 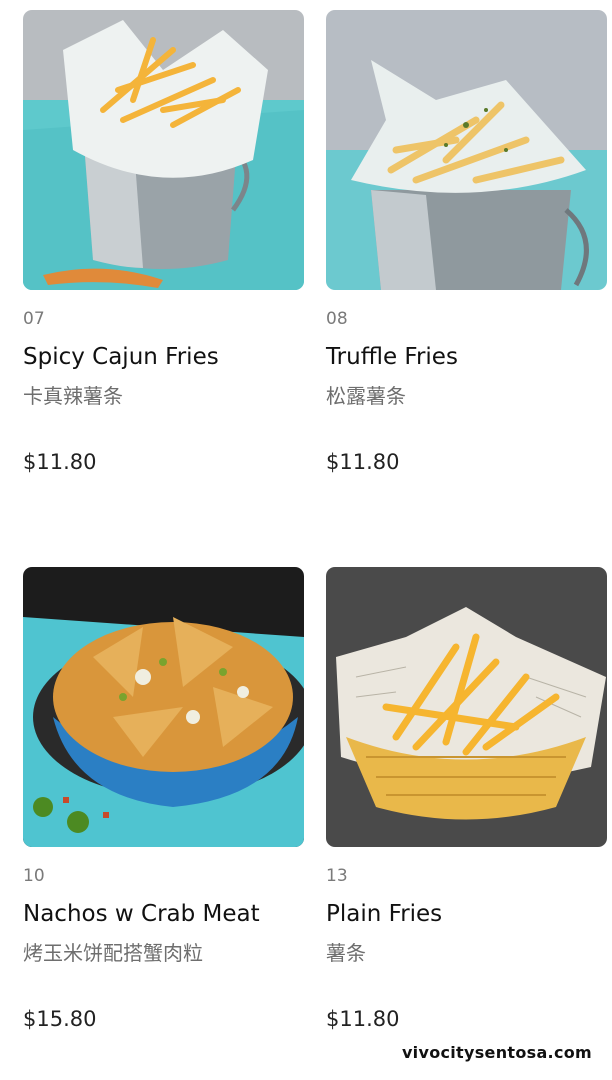 I want to click on item-price: $15.80, so click(x=60, y=1019).